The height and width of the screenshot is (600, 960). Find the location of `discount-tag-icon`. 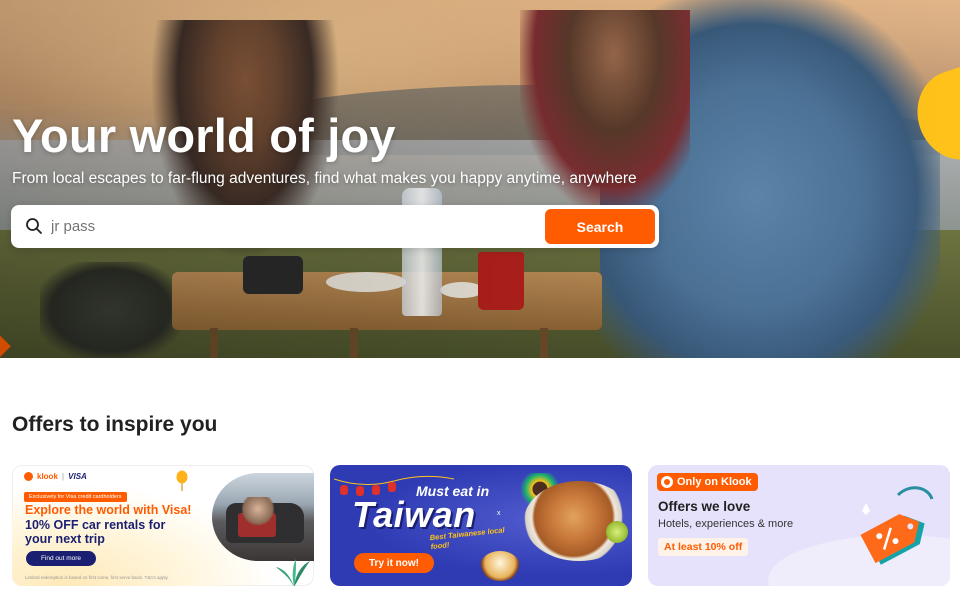

discount-tag-icon is located at coordinates (897, 525).